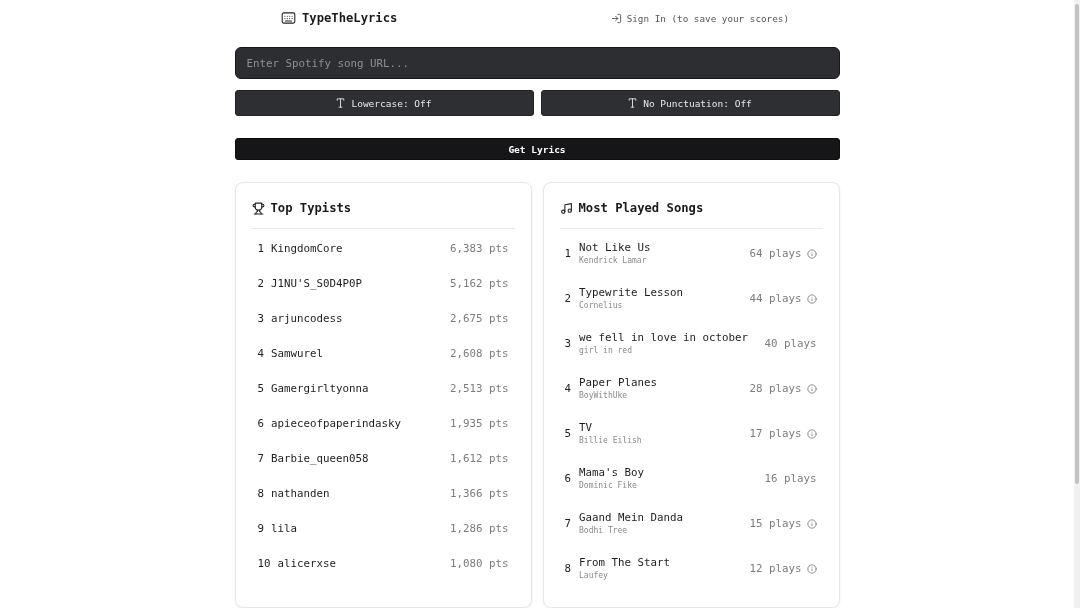 This screenshot has width=1080, height=608. I want to click on typist-points: 2,513 pts, so click(479, 388).